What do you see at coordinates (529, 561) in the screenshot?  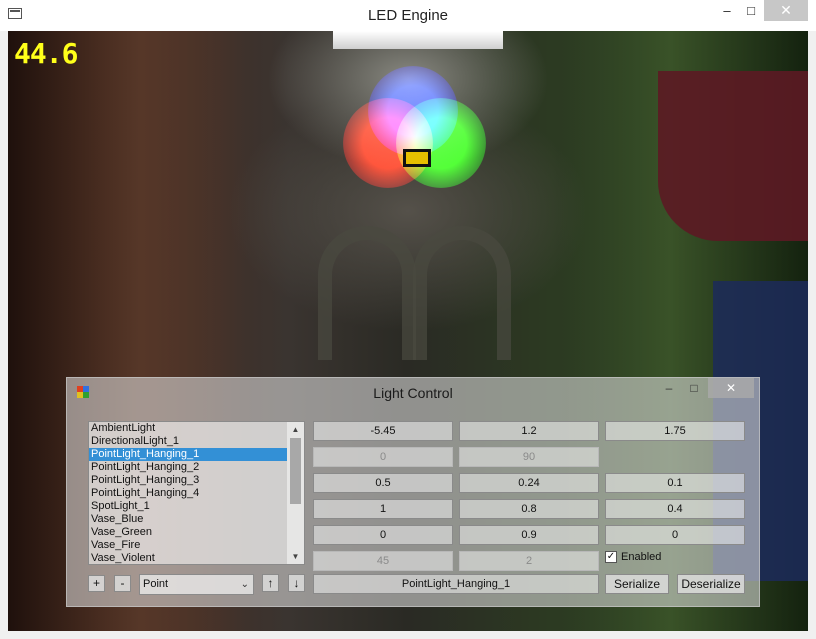 I see `spot-exponent-field: 2` at bounding box center [529, 561].